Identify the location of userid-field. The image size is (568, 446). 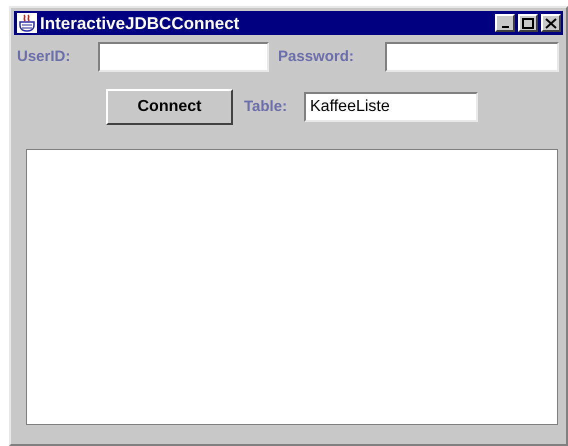
(183, 57).